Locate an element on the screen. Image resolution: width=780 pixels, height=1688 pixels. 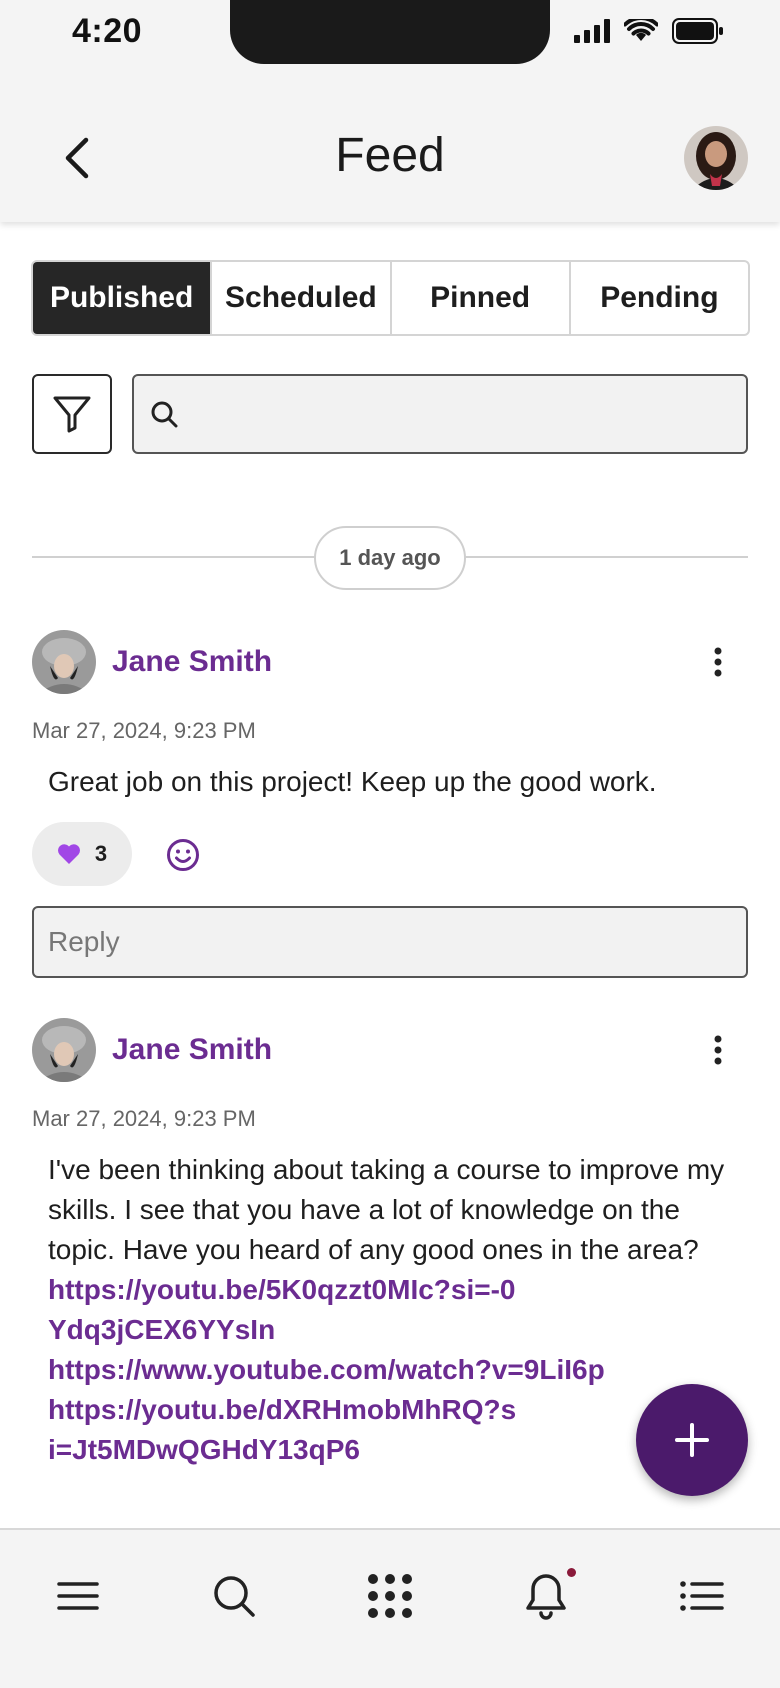
plus-icon is located at coordinates (692, 1440).